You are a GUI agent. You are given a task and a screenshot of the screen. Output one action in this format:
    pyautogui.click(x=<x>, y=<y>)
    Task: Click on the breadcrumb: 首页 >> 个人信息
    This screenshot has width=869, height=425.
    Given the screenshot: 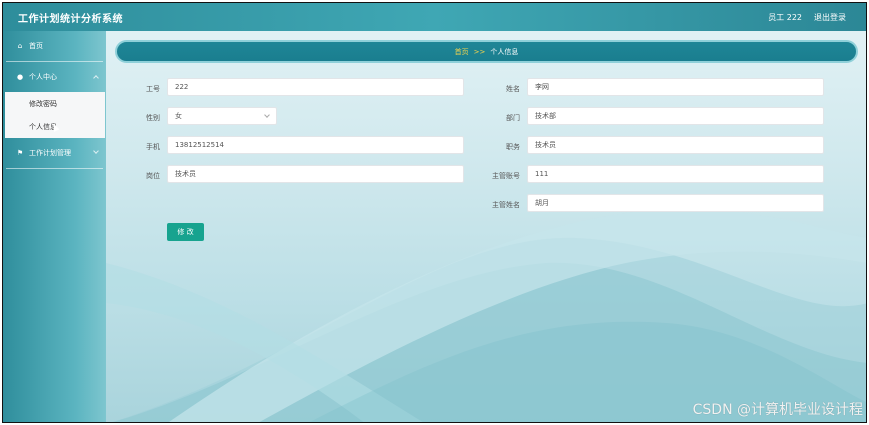 What is the action you would take?
    pyautogui.click(x=486, y=51)
    